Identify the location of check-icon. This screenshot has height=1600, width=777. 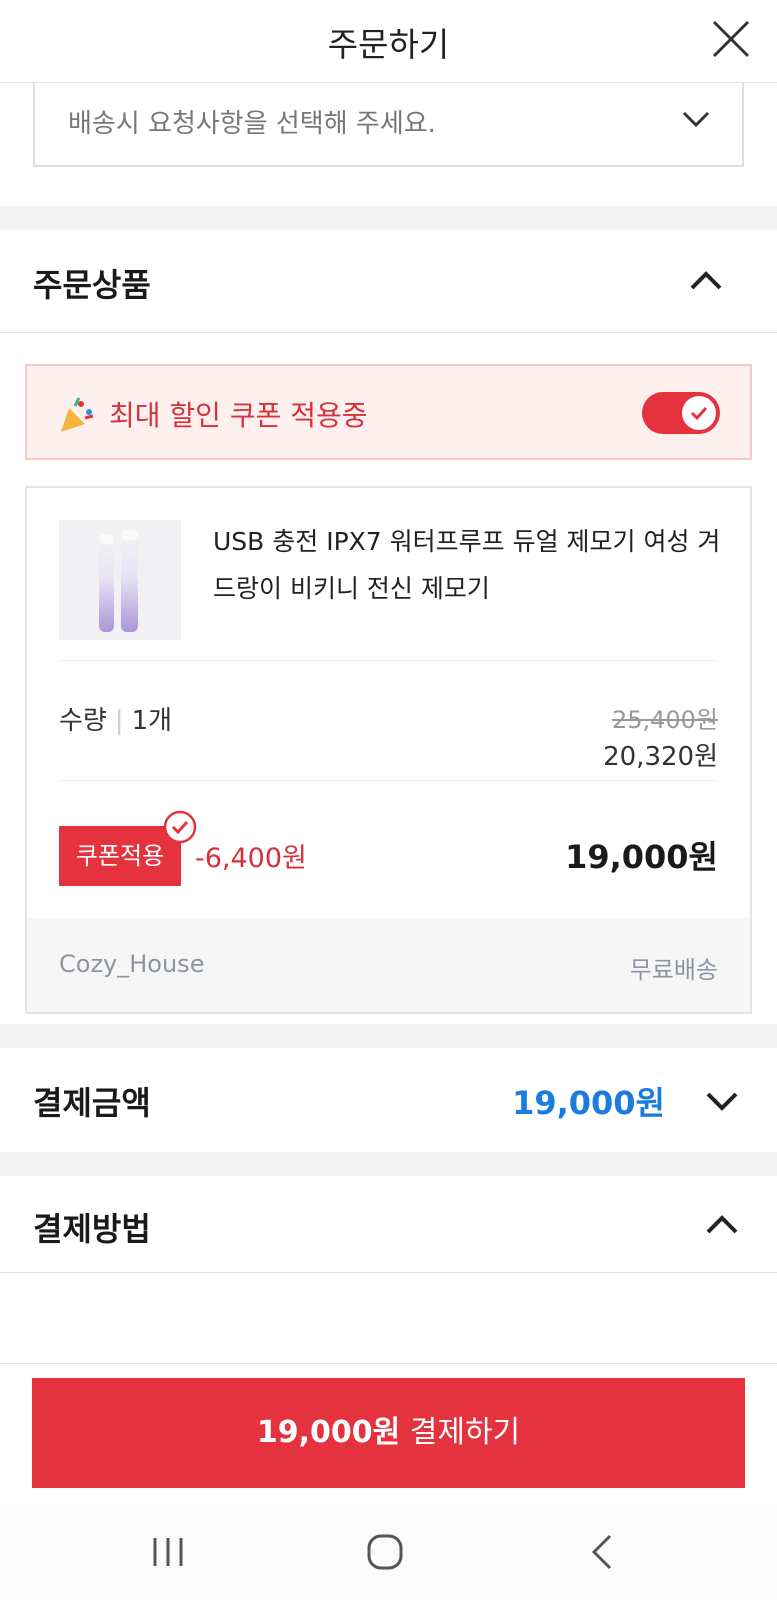
(699, 413).